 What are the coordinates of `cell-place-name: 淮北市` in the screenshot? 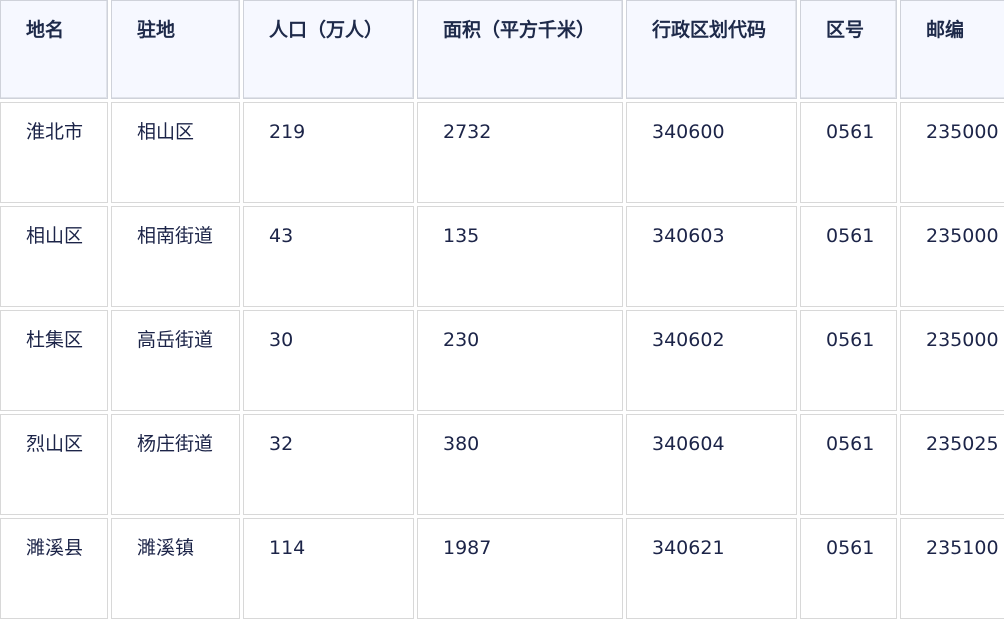 It's located at (54, 152).